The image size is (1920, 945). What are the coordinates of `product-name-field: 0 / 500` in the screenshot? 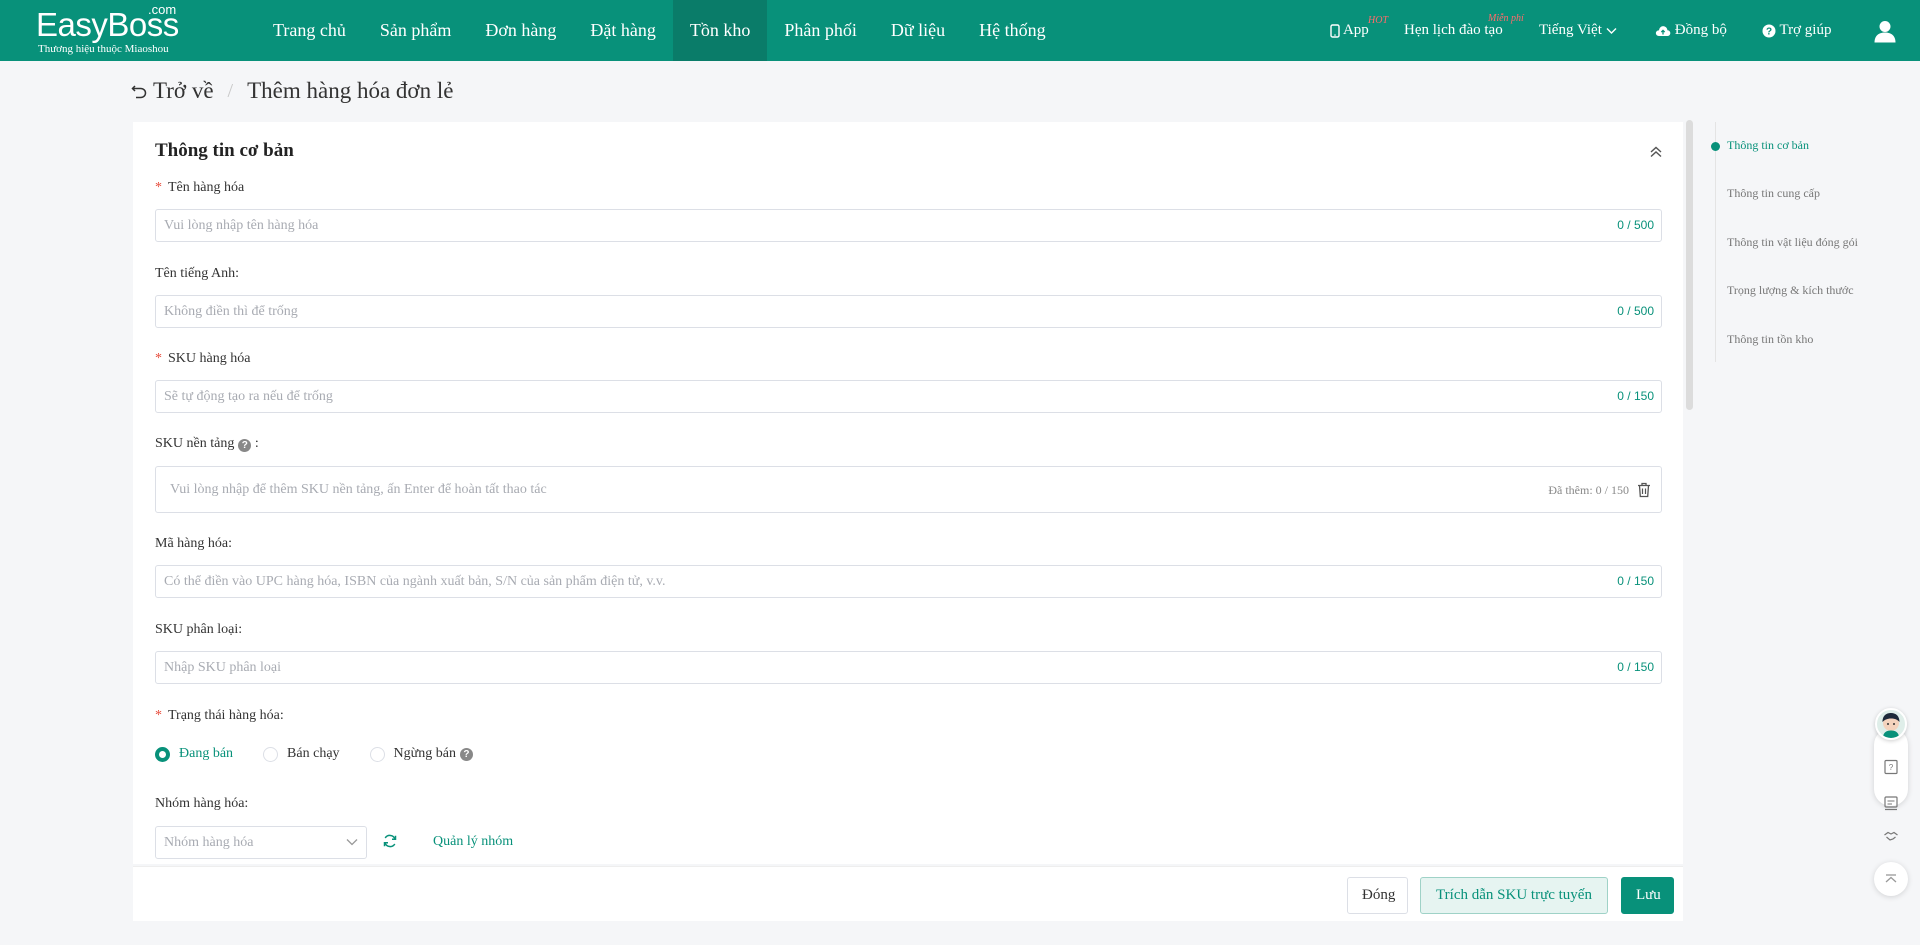 It's located at (908, 225).